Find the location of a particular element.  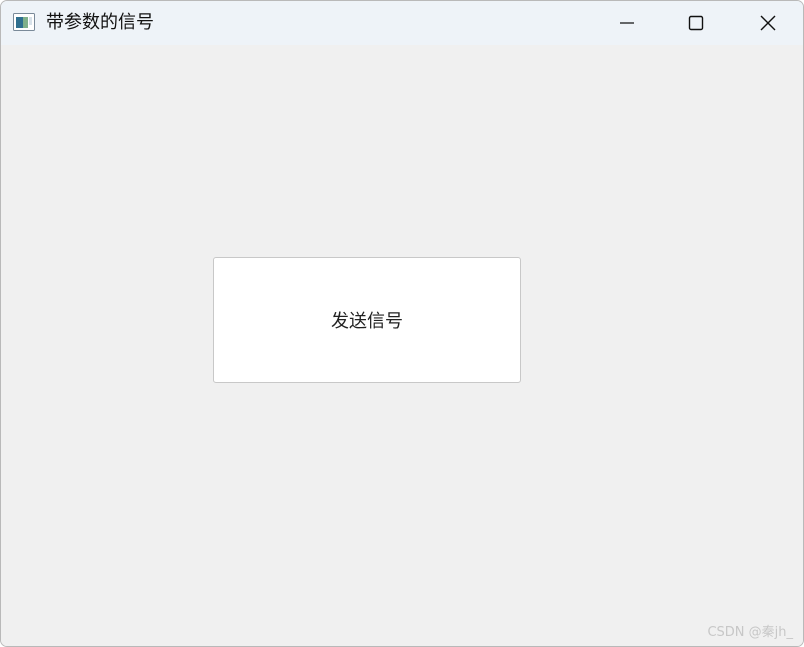

watermark-text: CSDN @秦jh_ is located at coordinates (750, 632).